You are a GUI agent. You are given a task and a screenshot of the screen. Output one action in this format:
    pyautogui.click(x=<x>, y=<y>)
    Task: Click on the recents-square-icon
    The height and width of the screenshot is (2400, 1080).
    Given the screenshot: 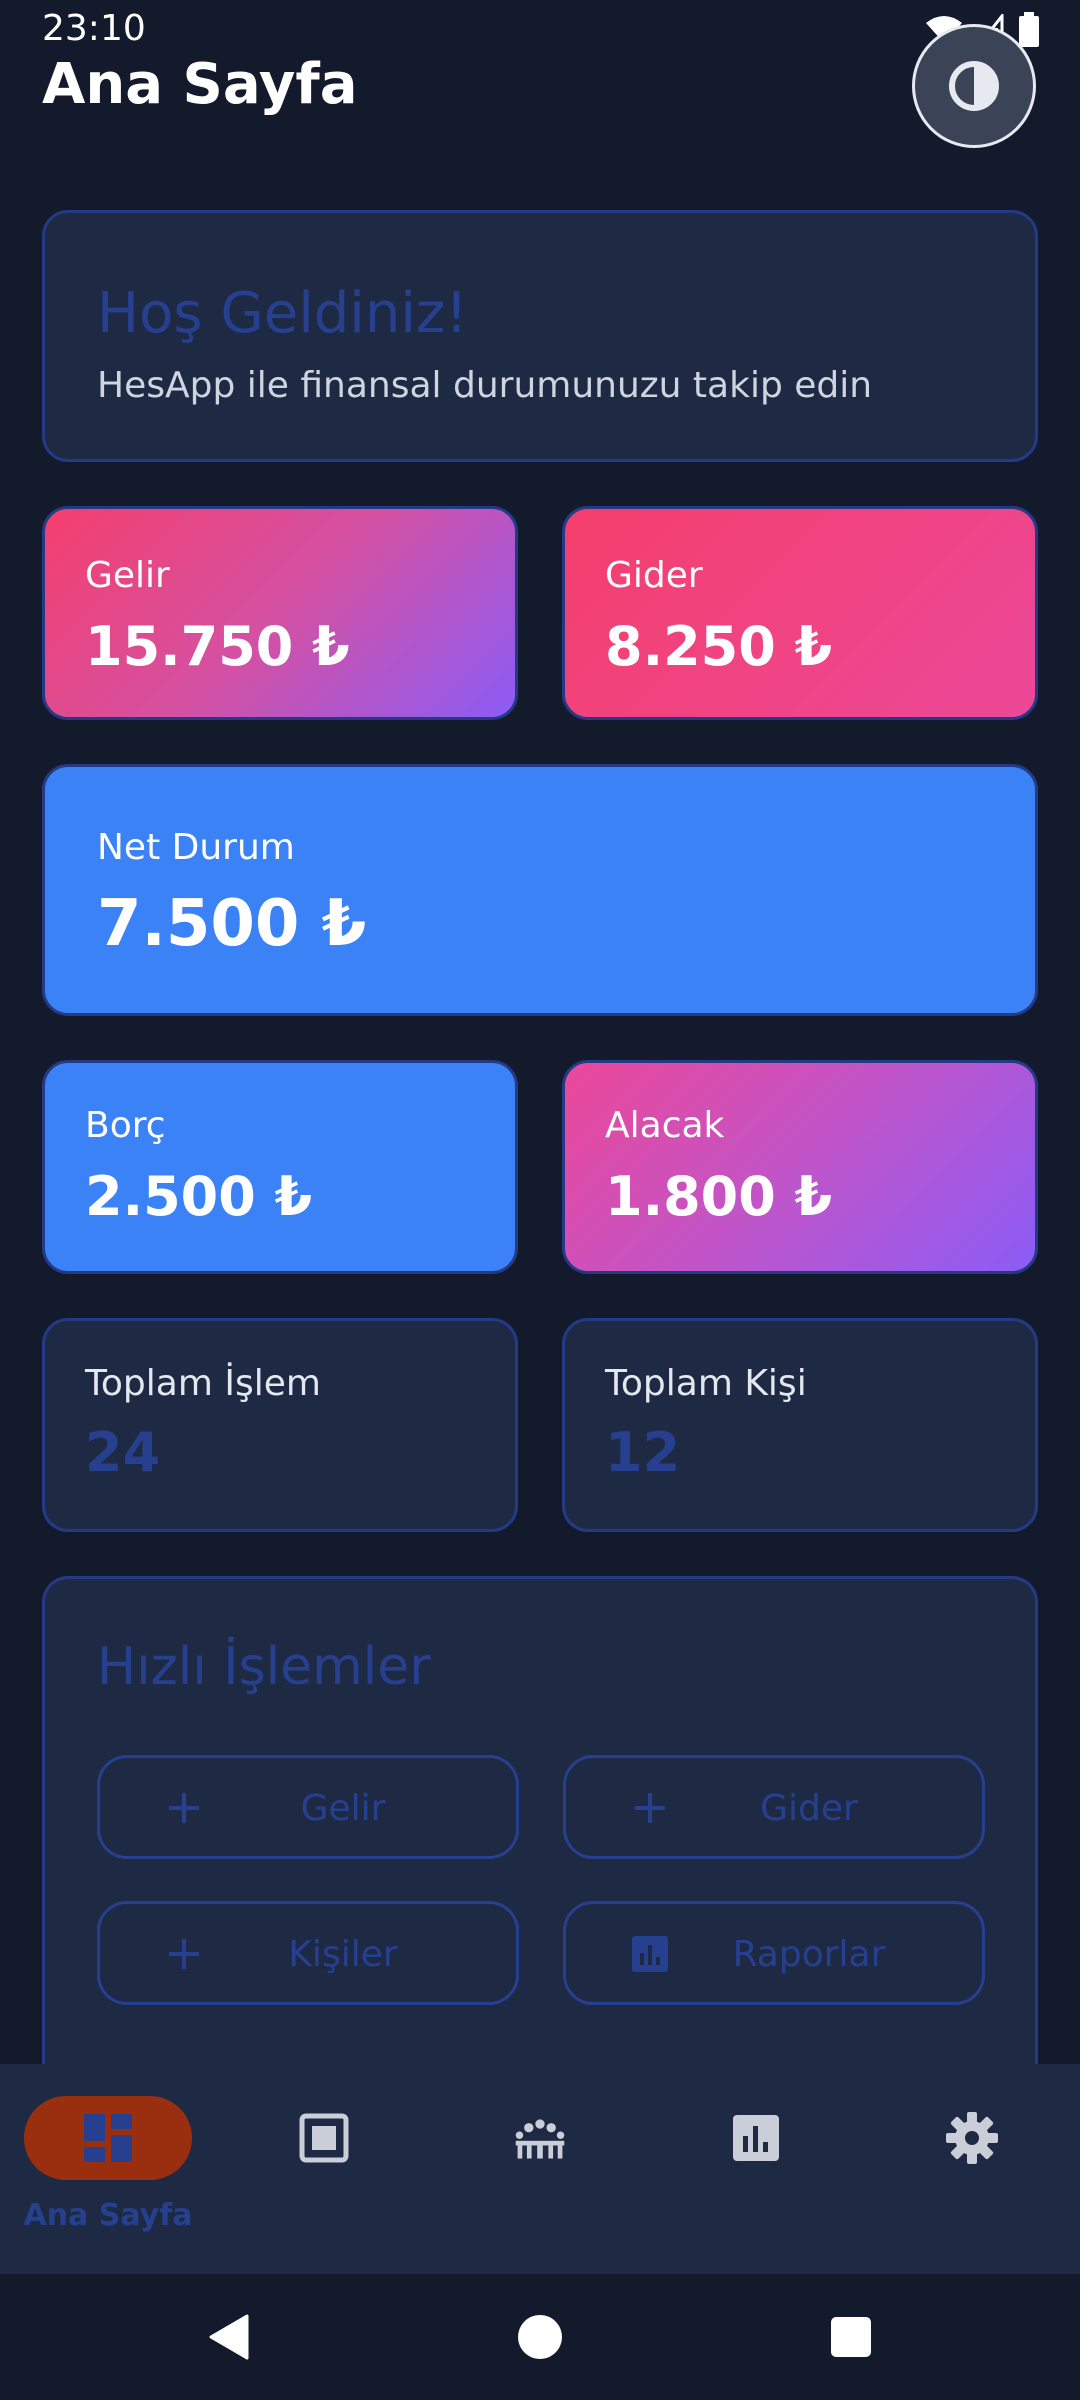 What is the action you would take?
    pyautogui.click(x=851, y=2337)
    